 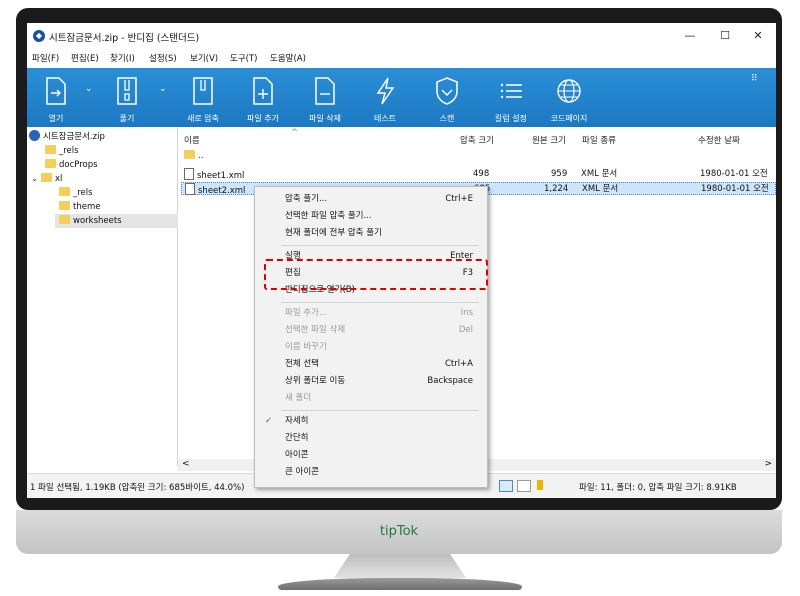 What do you see at coordinates (56, 118) in the screenshot?
I see `open-label: 열기` at bounding box center [56, 118].